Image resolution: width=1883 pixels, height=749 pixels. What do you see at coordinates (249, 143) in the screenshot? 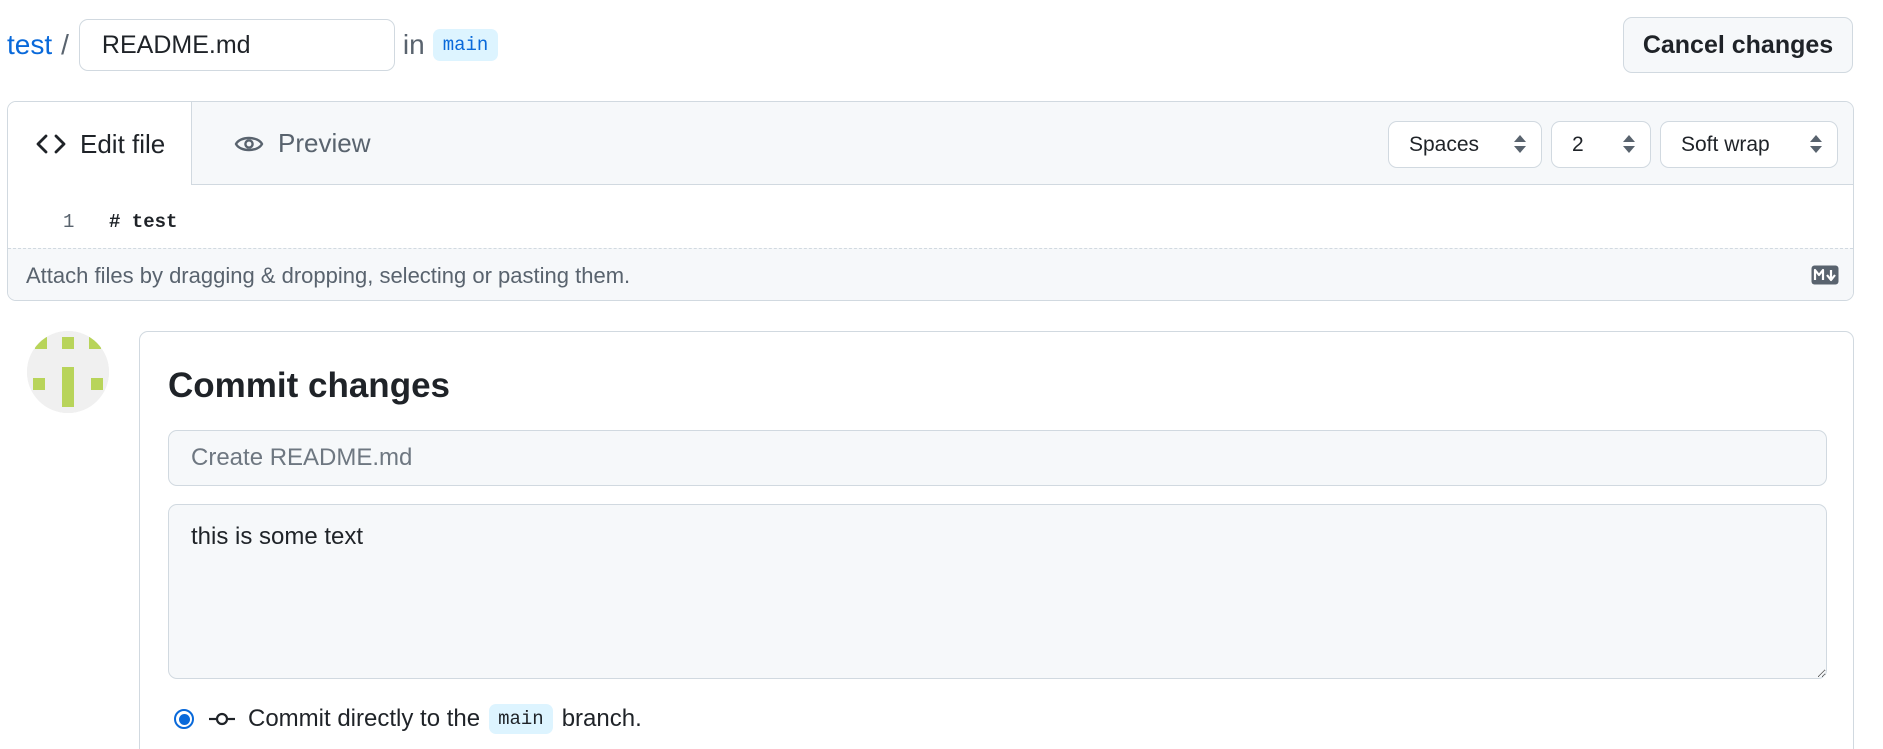
I see `eye-icon` at bounding box center [249, 143].